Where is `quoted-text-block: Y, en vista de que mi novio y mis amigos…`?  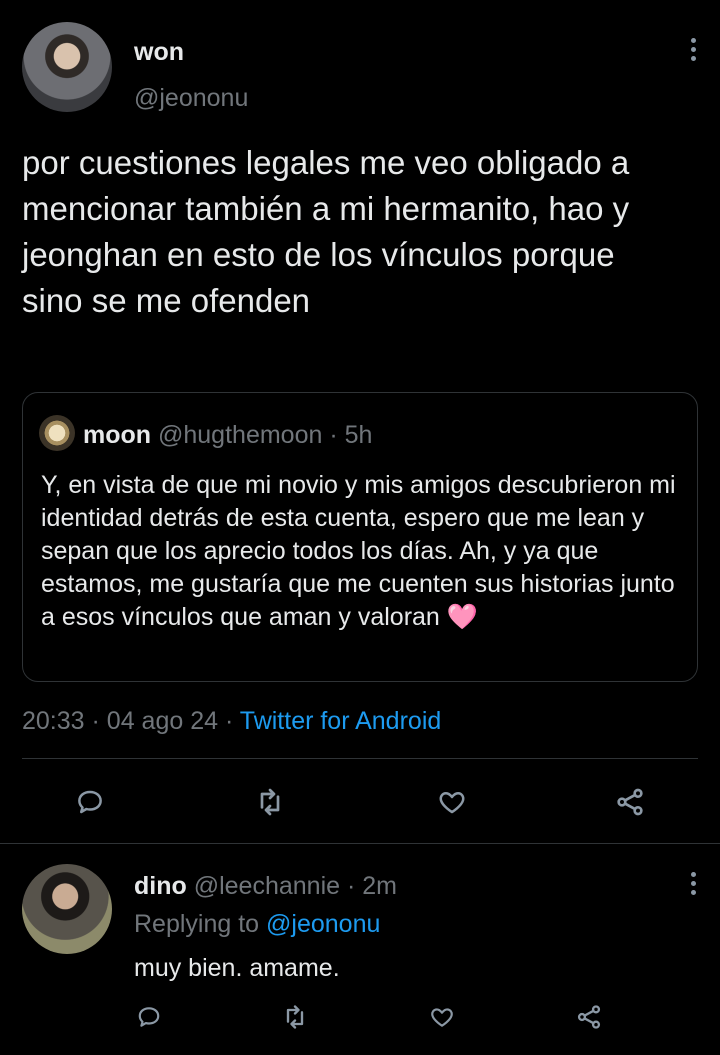 quoted-text-block: Y, en vista de que mi novio y mis amigos… is located at coordinates (366, 551).